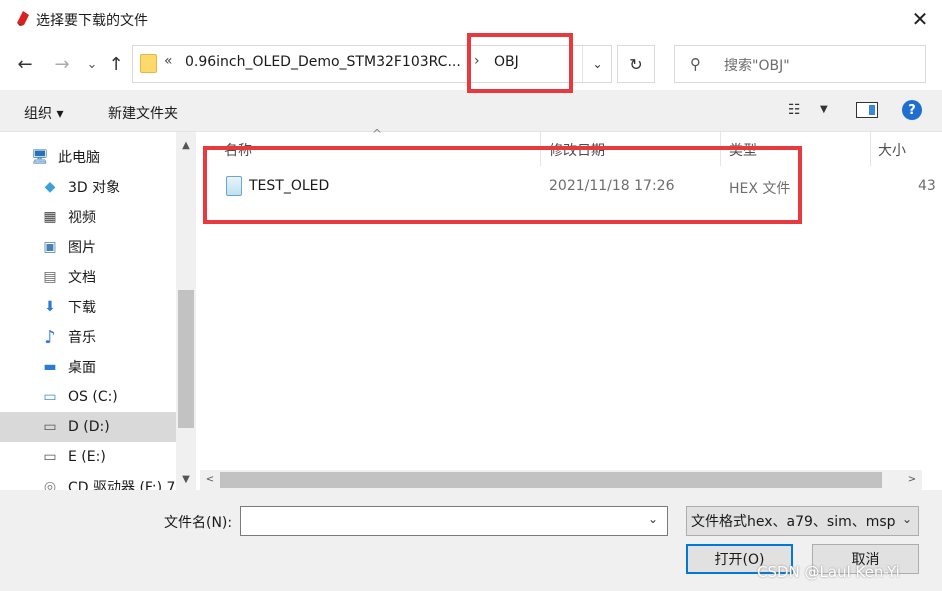 Image resolution: width=942 pixels, height=591 pixels. I want to click on sort-ascending-icon: ^, so click(377, 134).